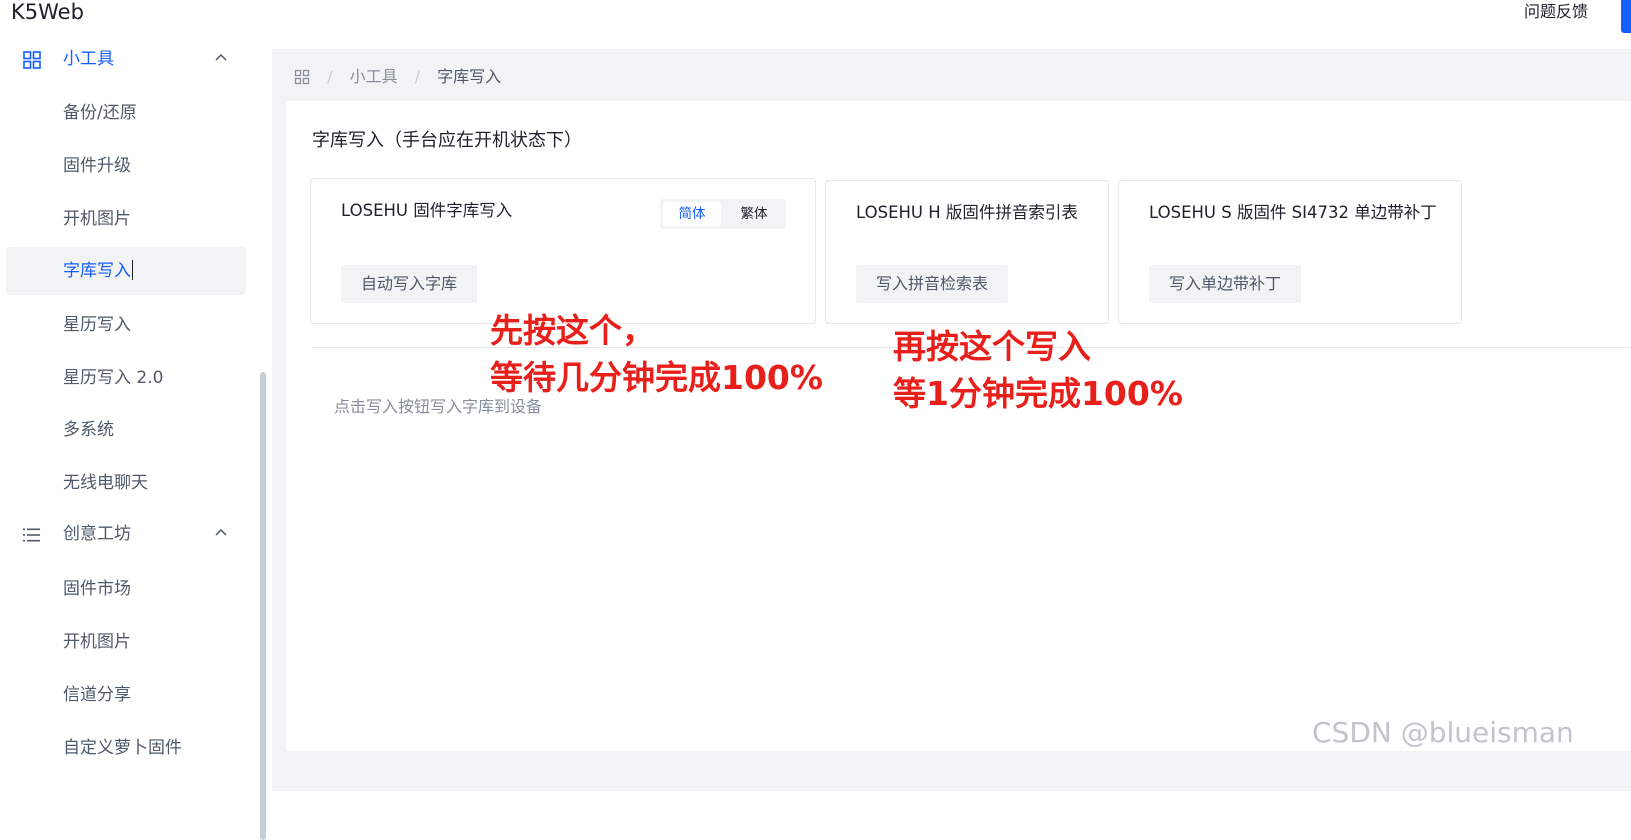 This screenshot has width=1631, height=840. What do you see at coordinates (131, 60) in the screenshot?
I see `sidebar-group-tools: 小工具` at bounding box center [131, 60].